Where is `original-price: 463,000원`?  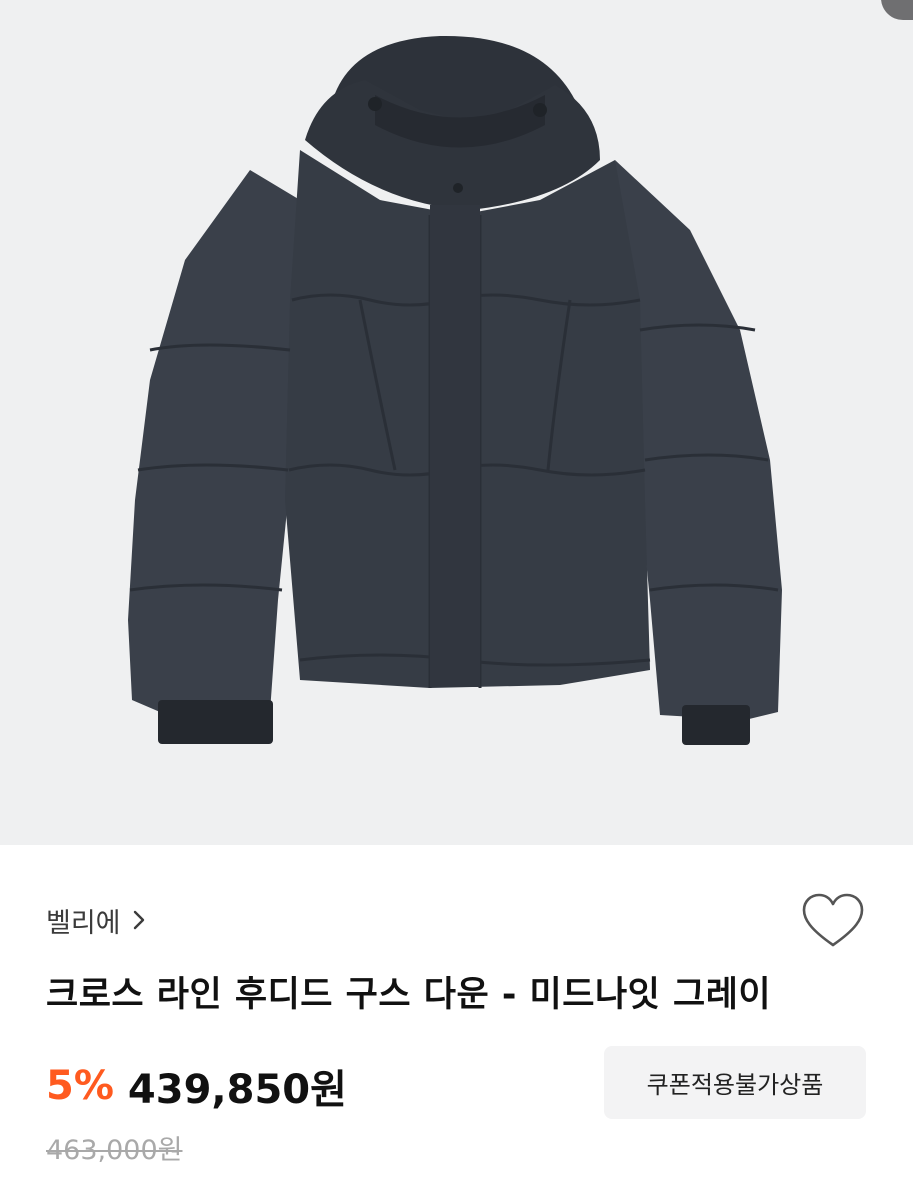 original-price: 463,000원 is located at coordinates (114, 1150).